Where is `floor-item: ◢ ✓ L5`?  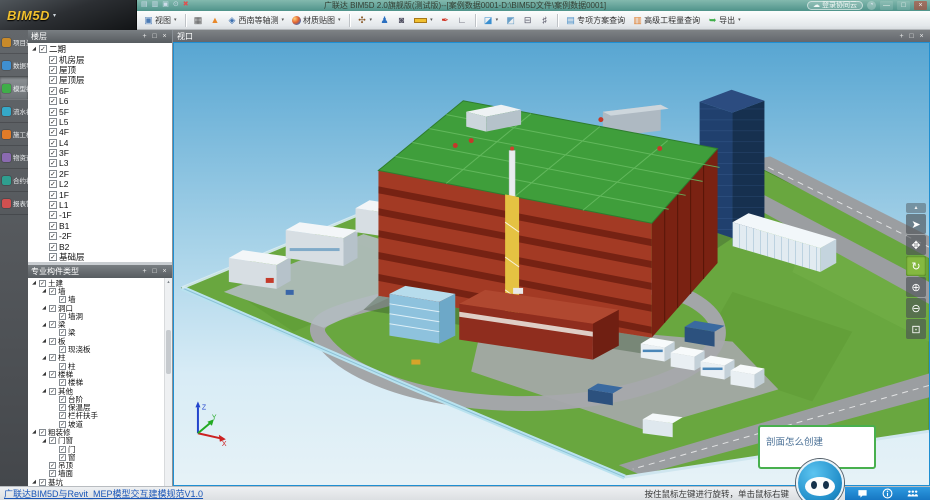
floor-item: ◢ ✓ L5 is located at coordinates (100, 122).